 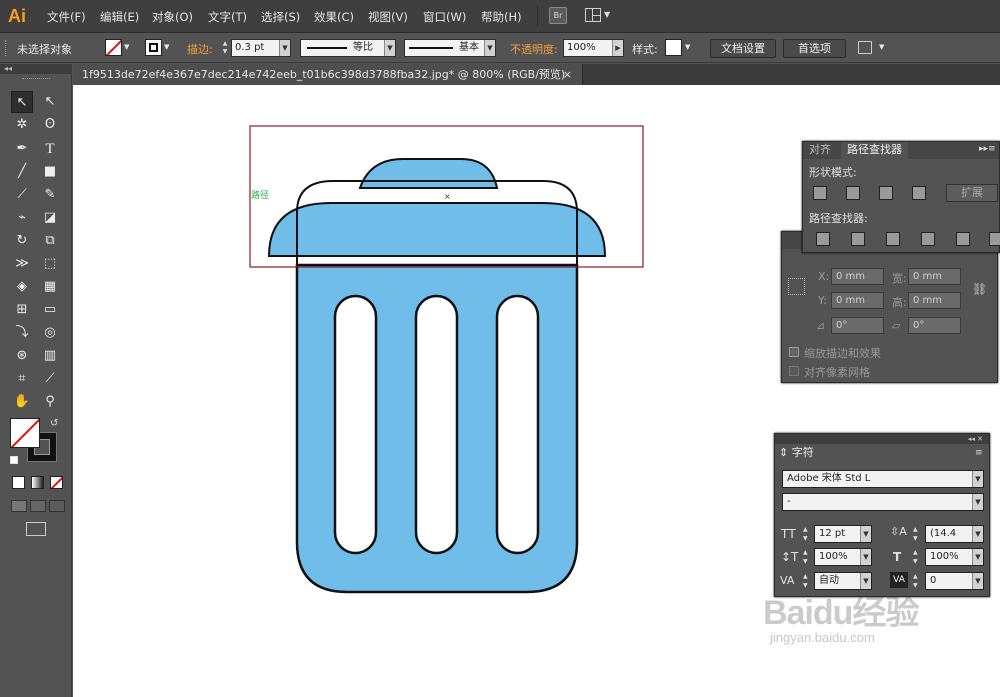 What do you see at coordinates (934, 300) in the screenshot?
I see `height-input: 0 mm` at bounding box center [934, 300].